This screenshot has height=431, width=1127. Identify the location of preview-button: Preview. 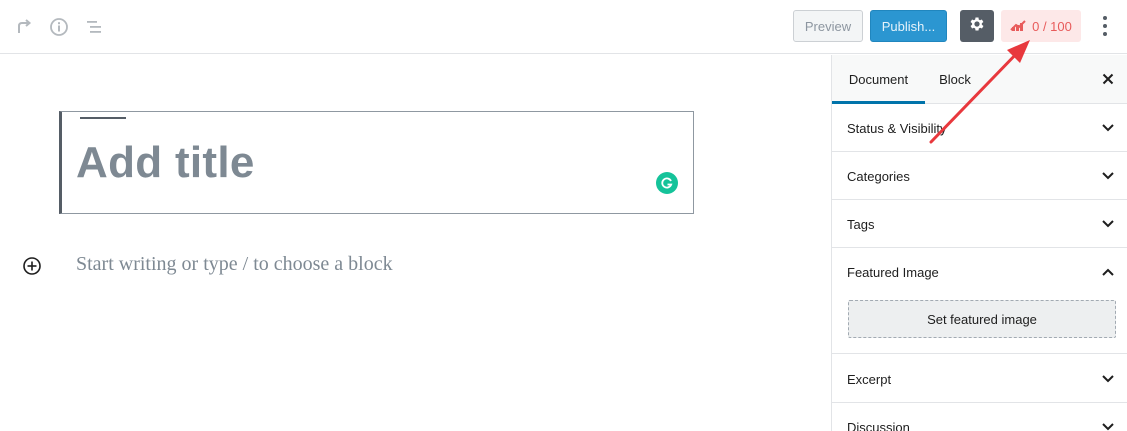
(828, 26).